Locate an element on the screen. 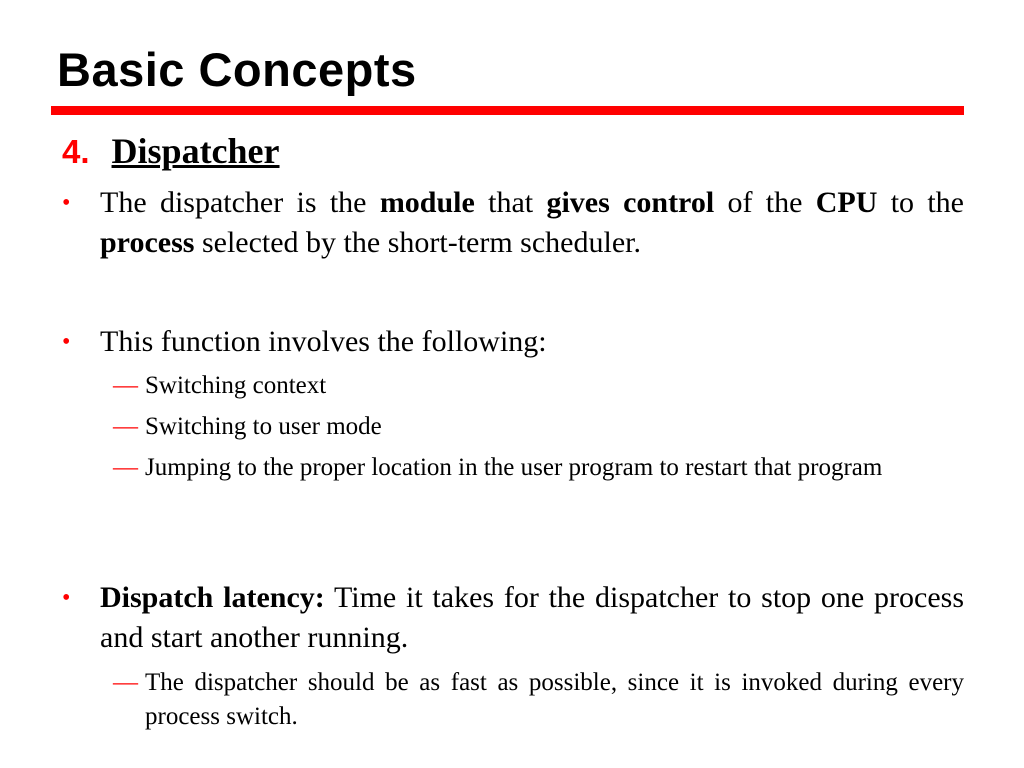  text-run: of the is located at coordinates (765, 202).